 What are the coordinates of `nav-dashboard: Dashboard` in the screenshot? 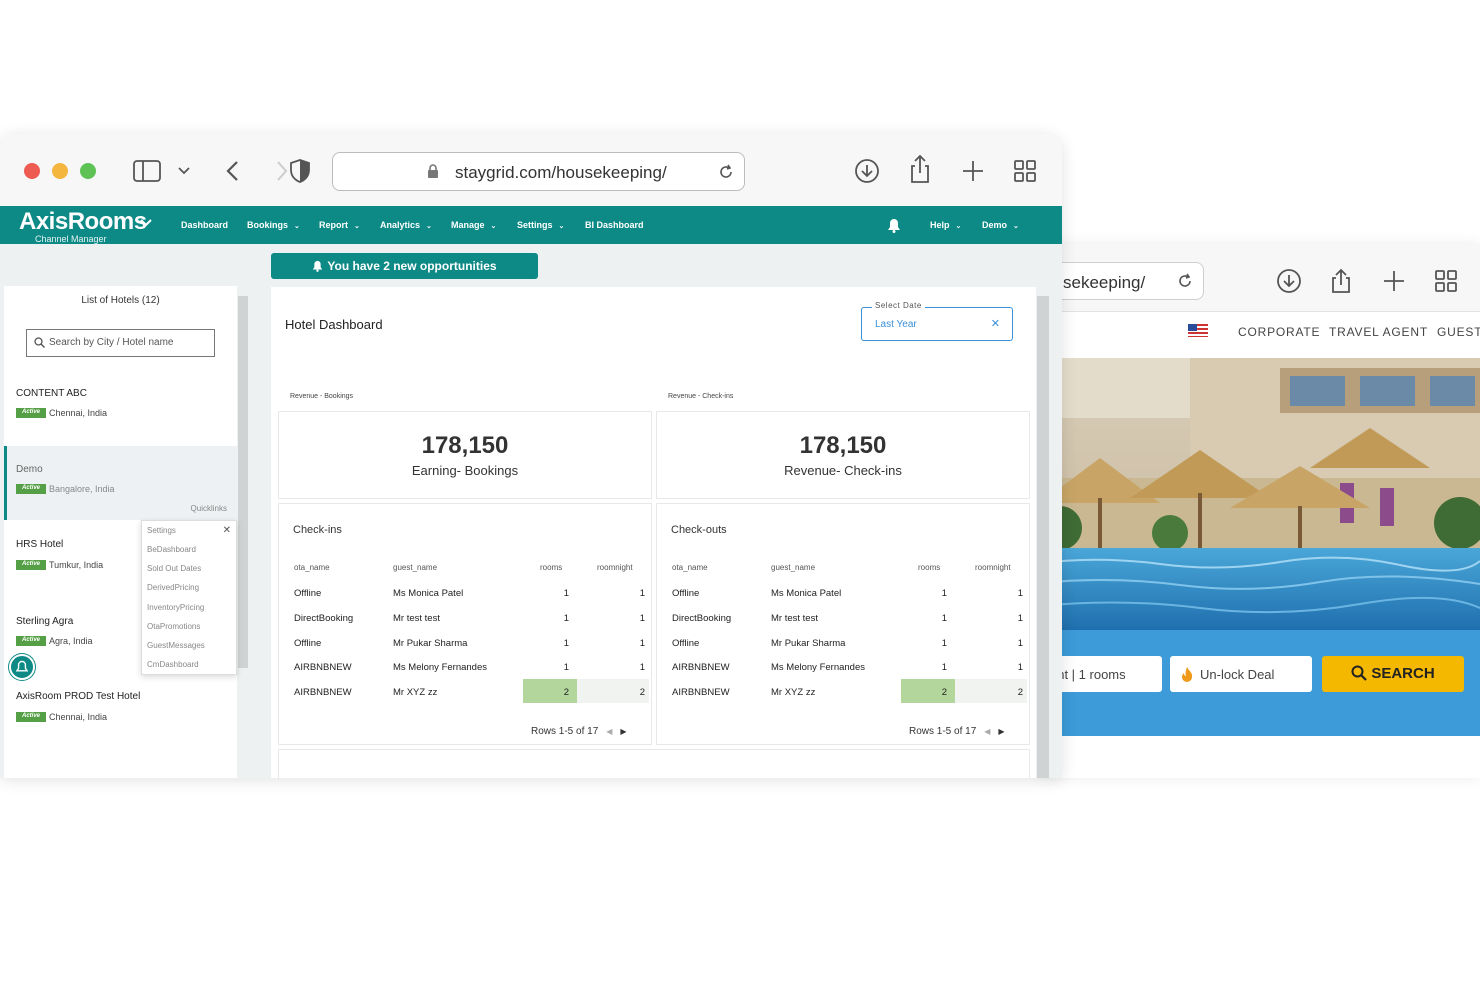 It's located at (204, 225).